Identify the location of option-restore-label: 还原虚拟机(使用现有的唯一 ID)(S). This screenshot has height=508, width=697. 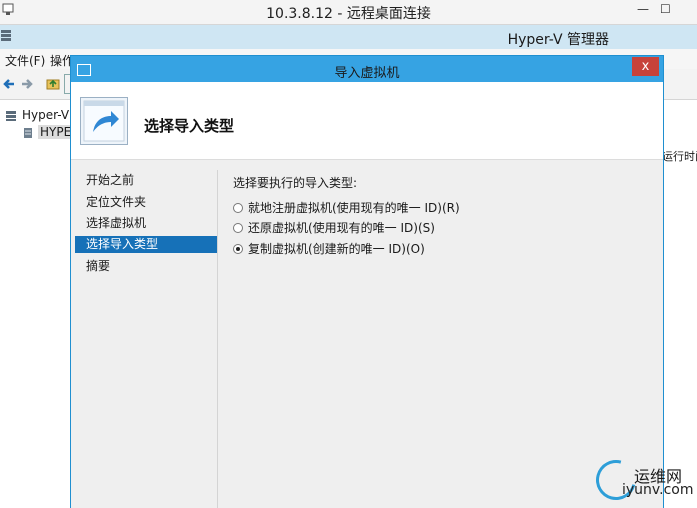
(341, 228).